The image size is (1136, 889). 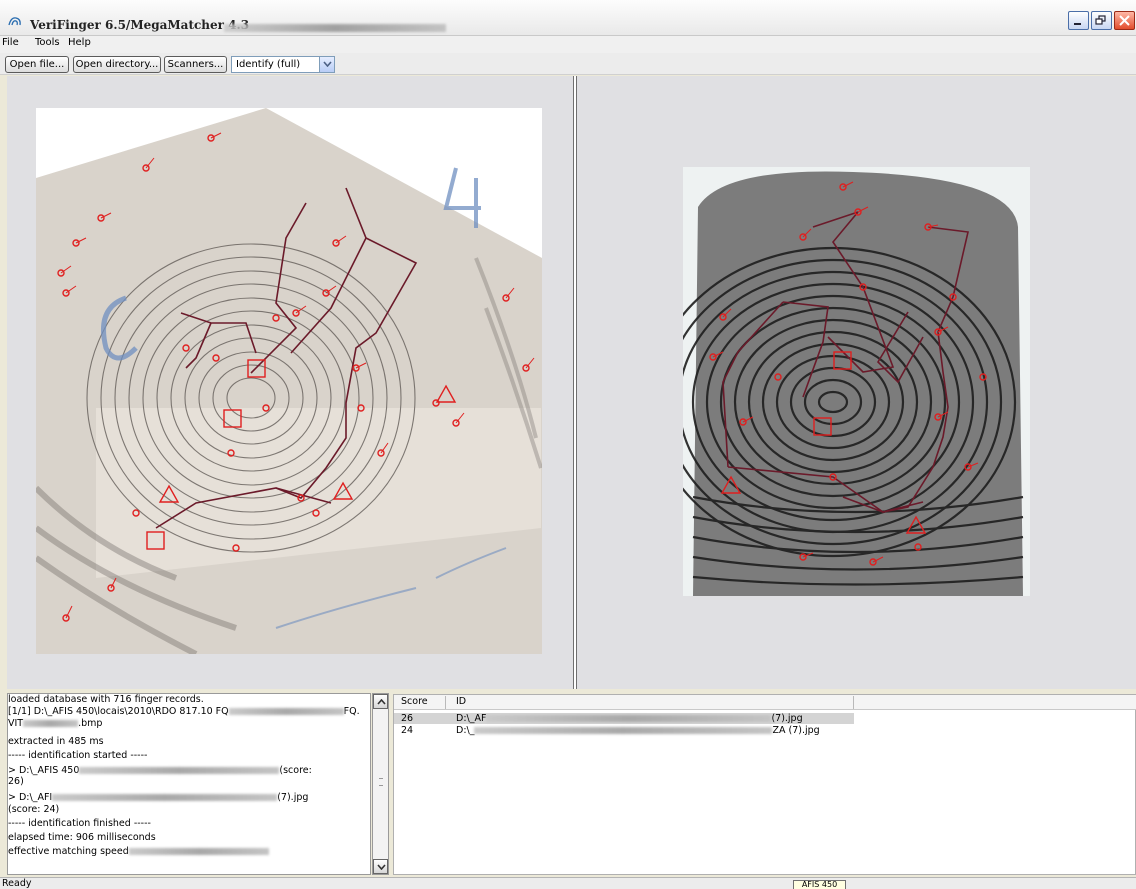 I want to click on log-line: ----- identification finished -----, so click(x=79, y=823).